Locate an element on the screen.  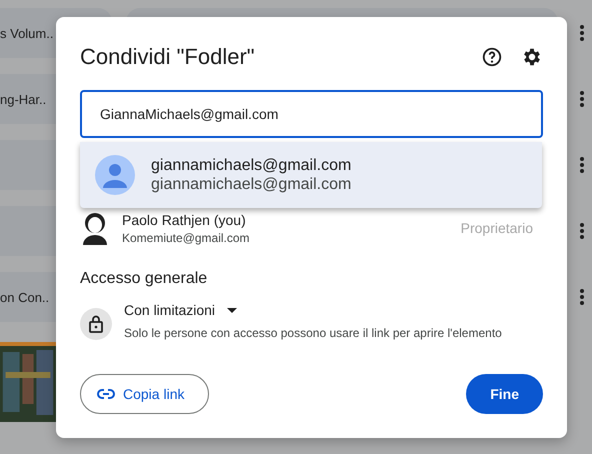
person-name: Paolo Rathjen (you) is located at coordinates (184, 220).